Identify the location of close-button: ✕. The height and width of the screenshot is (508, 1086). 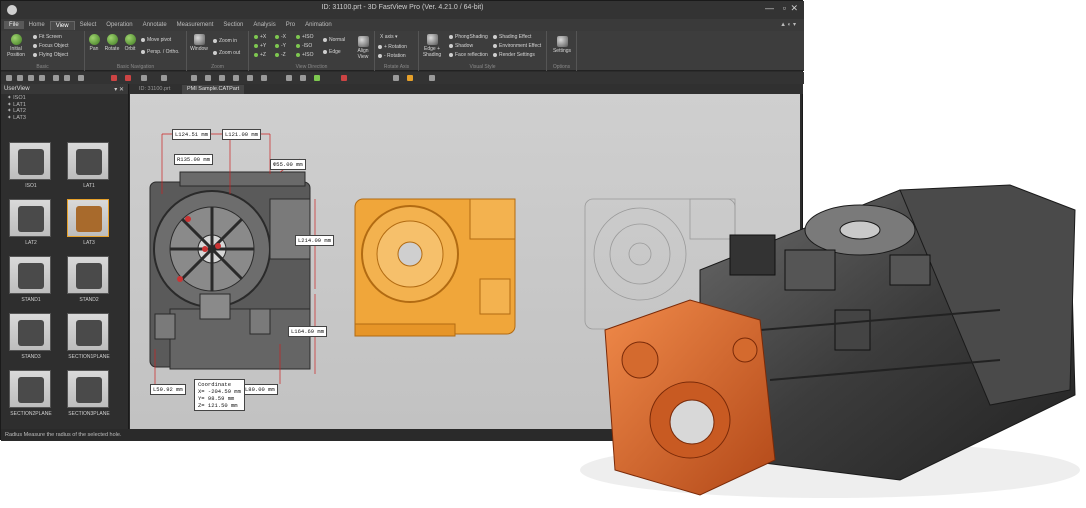
(794, 8).